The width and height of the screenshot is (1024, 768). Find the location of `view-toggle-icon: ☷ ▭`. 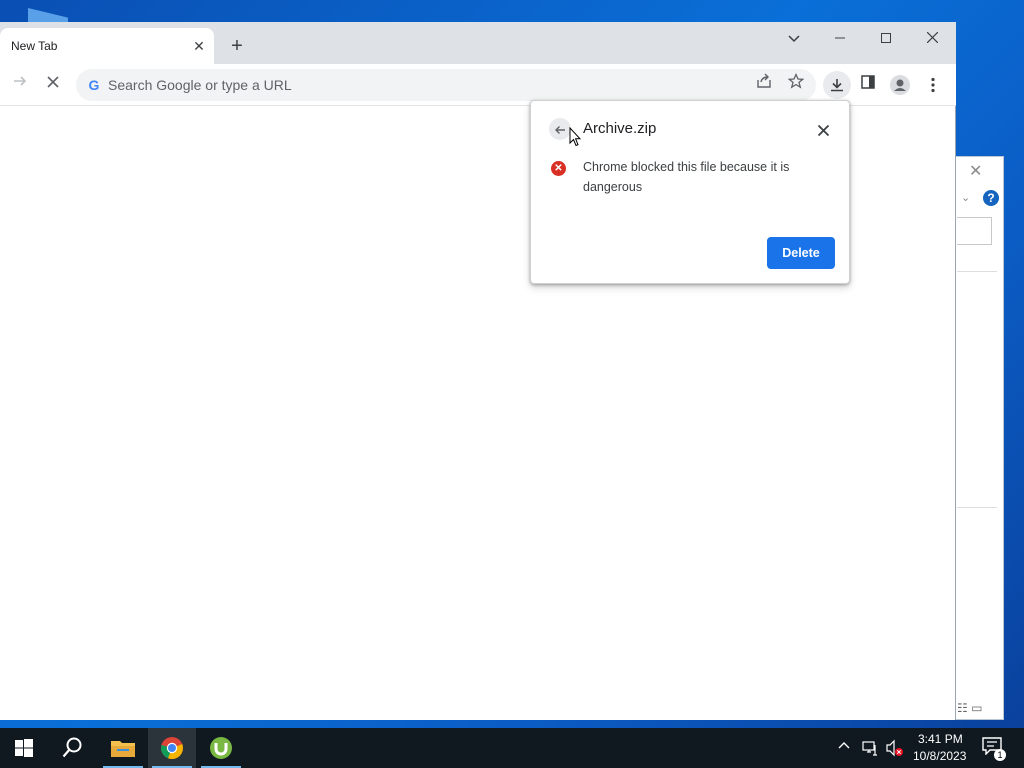

view-toggle-icon: ☷ ▭ is located at coordinates (969, 708).